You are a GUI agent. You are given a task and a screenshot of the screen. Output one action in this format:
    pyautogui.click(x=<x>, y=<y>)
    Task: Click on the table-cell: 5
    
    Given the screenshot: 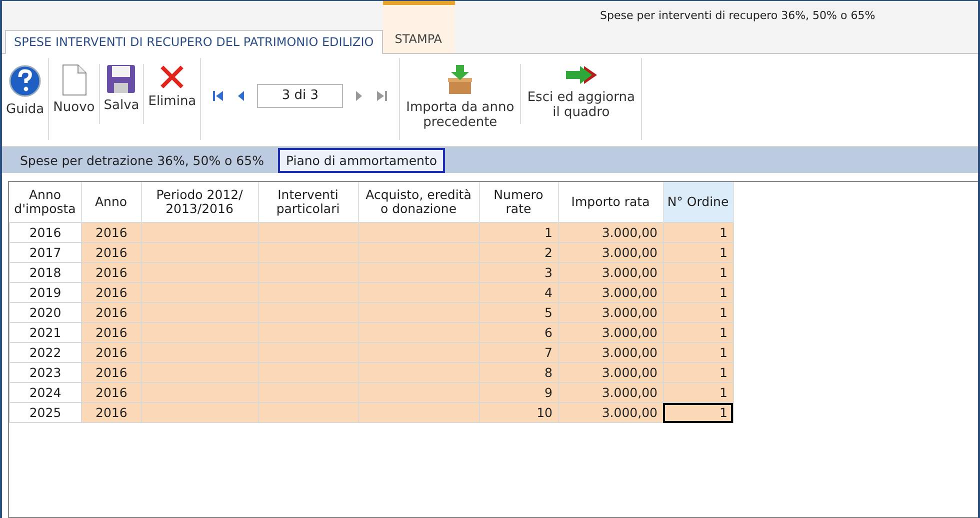 What is the action you would take?
    pyautogui.click(x=518, y=312)
    